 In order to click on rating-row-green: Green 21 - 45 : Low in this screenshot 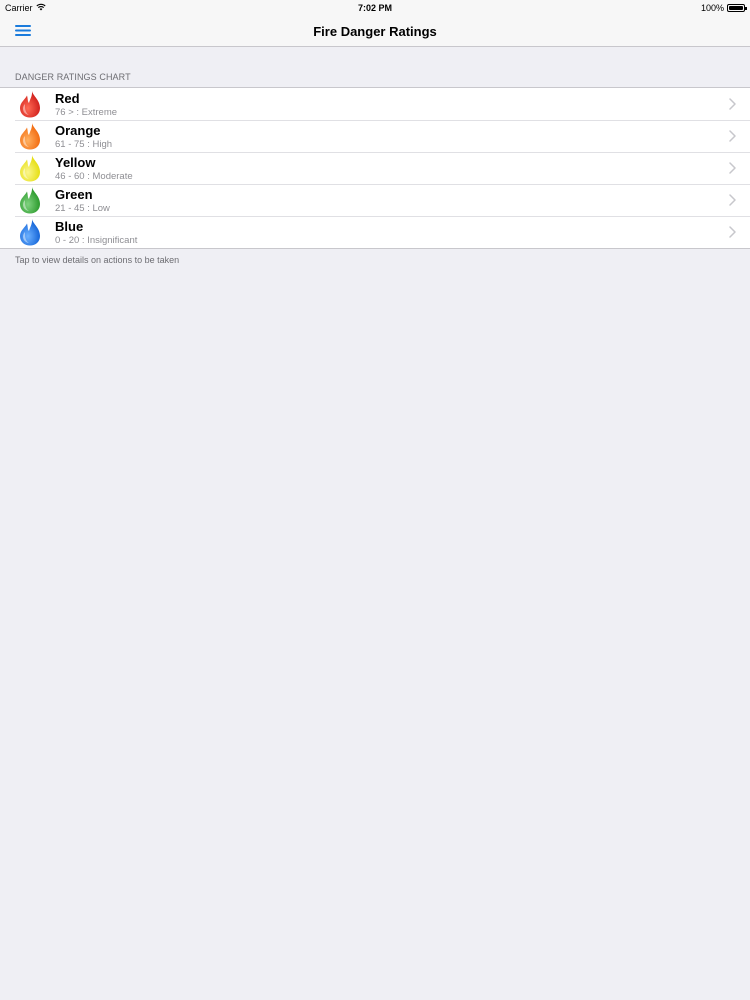, I will do `click(375, 200)`.